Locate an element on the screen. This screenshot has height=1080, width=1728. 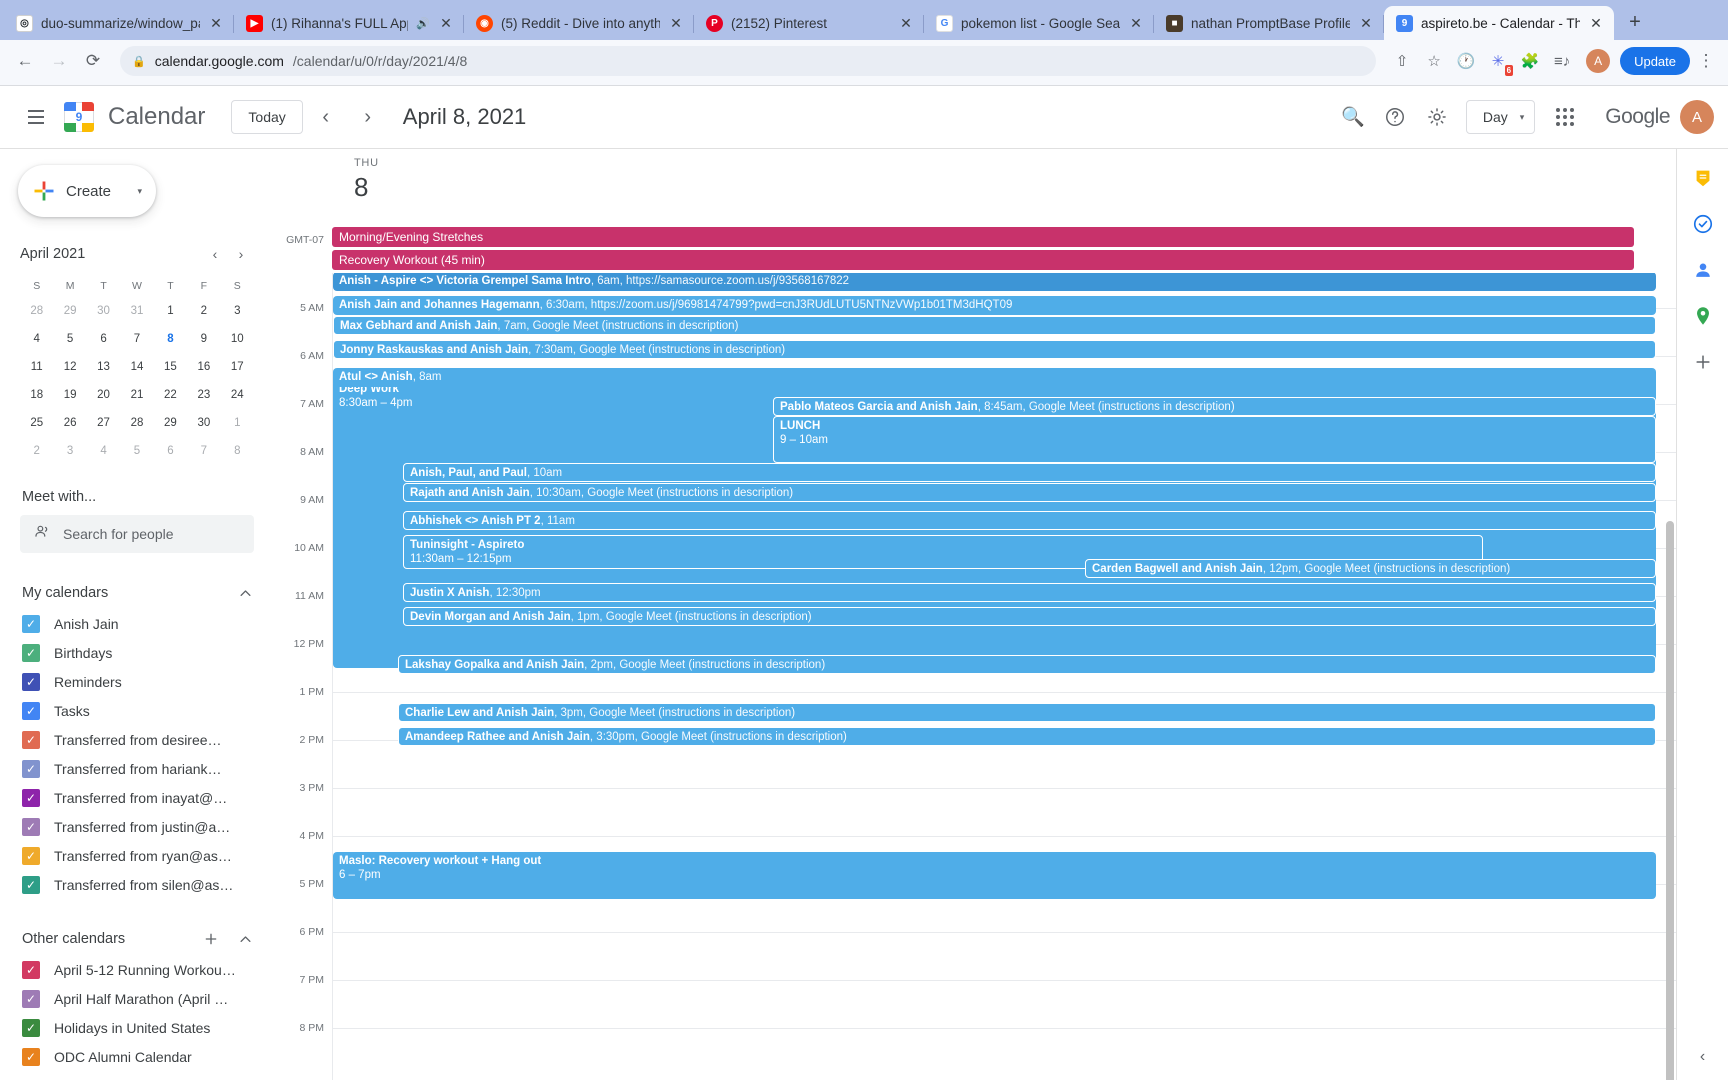
browser-tab: G pokemon list - Google Search ✕ is located at coordinates (1039, 23).